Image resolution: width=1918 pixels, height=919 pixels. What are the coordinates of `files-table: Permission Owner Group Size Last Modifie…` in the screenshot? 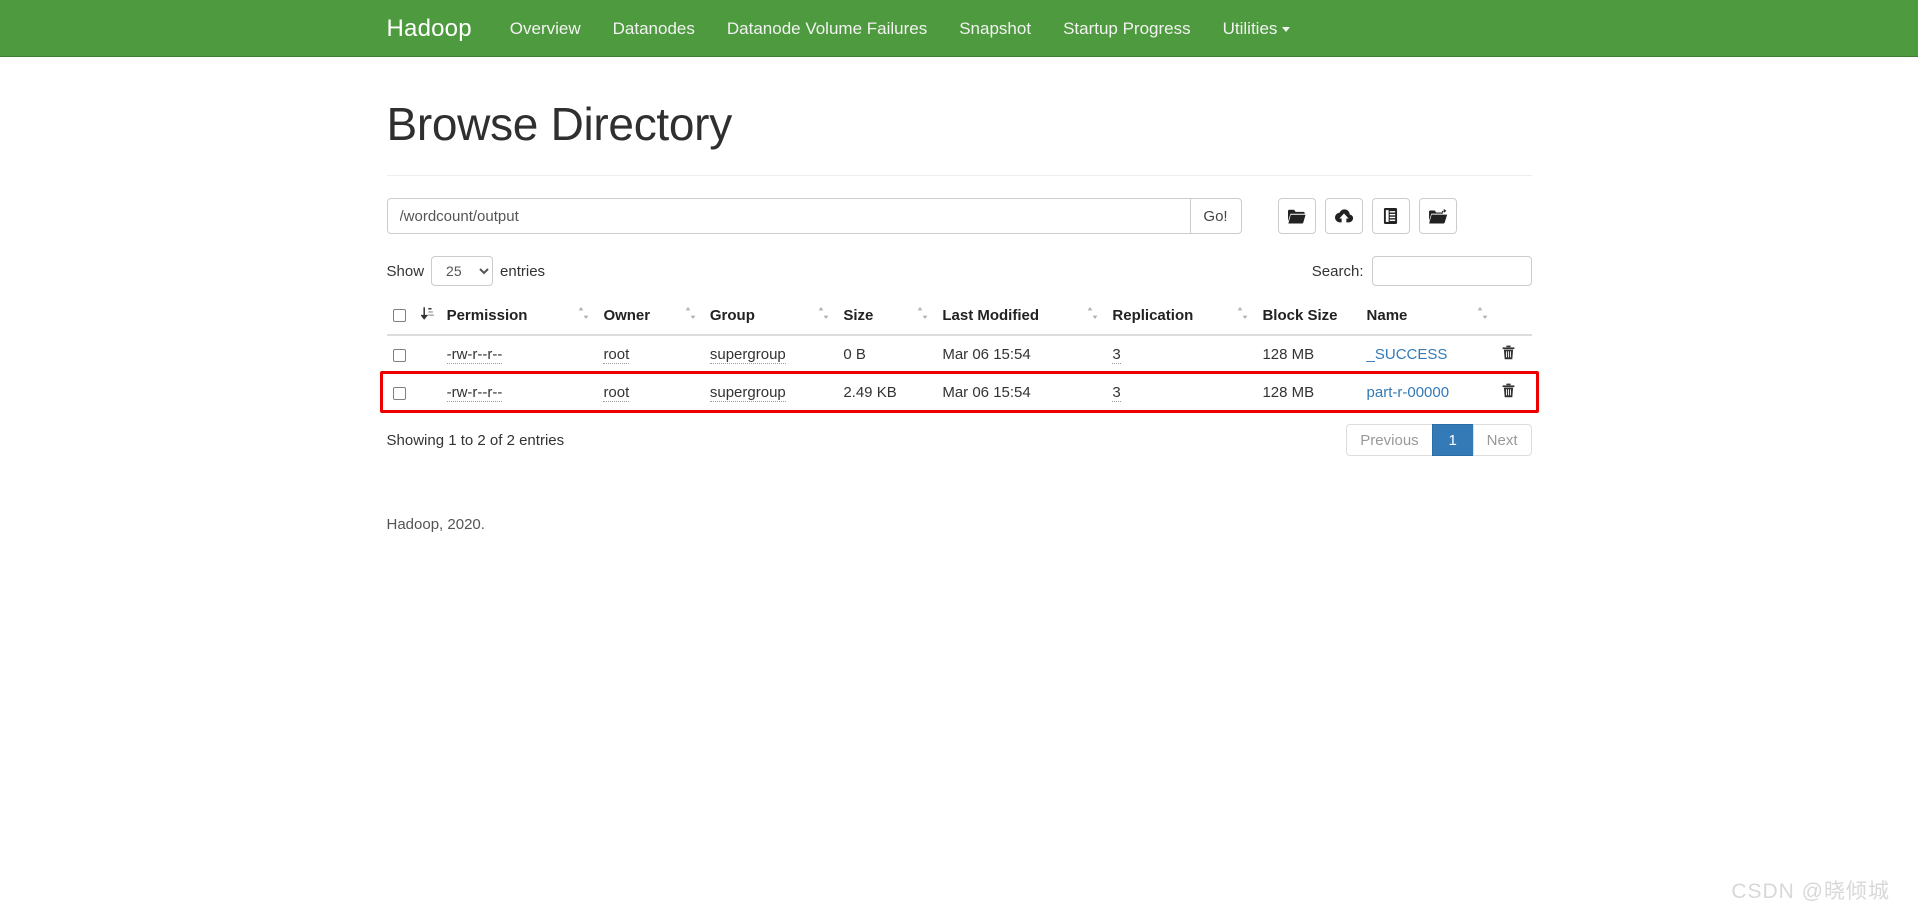 It's located at (959, 355).